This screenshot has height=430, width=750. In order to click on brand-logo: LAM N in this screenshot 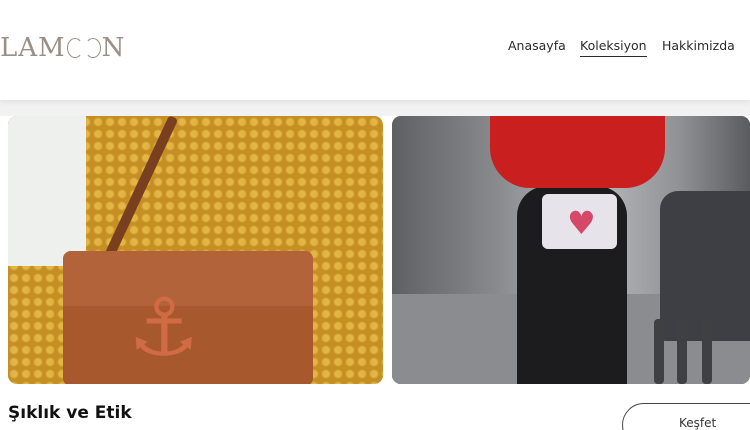, I will do `click(62, 48)`.